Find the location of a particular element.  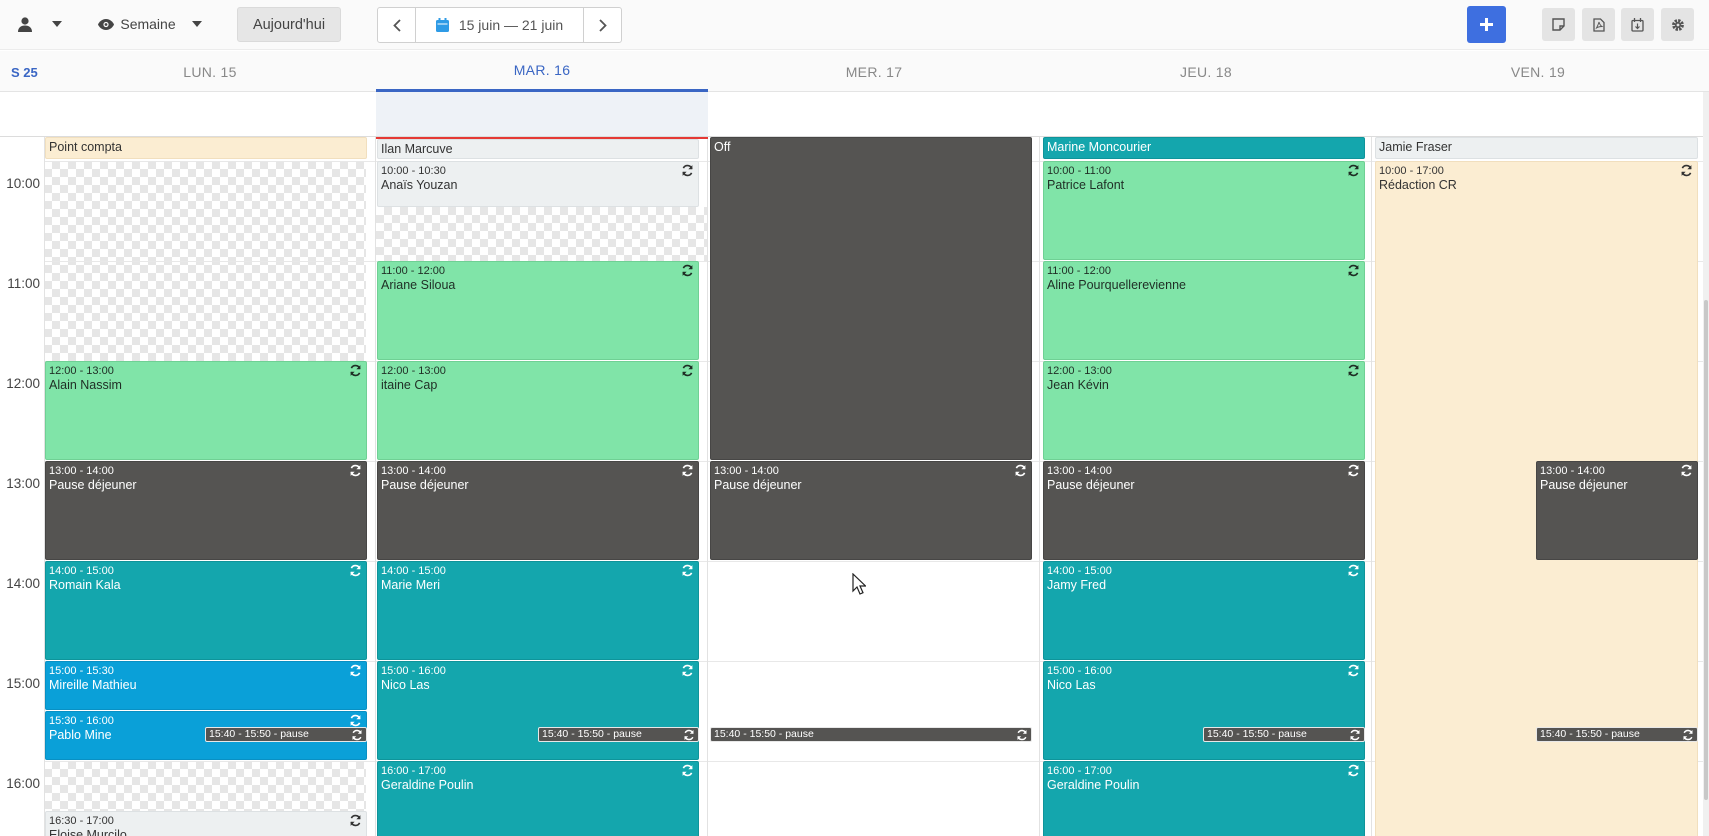

add-event-button is located at coordinates (1486, 24).